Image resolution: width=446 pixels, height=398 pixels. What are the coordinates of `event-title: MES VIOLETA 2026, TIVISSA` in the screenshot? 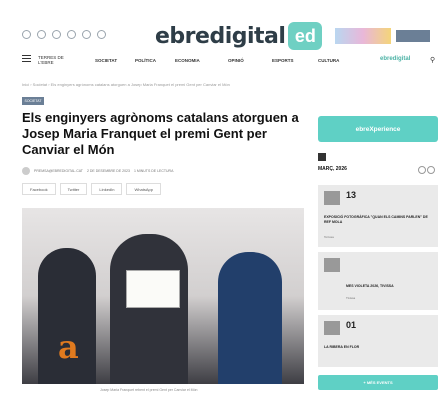 It's located at (389, 286).